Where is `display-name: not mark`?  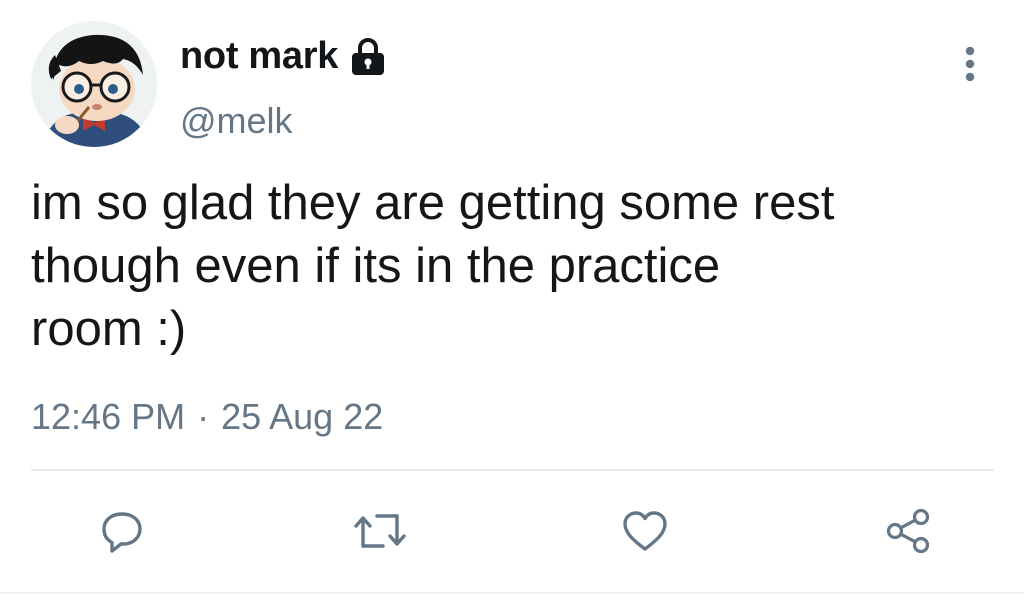
display-name: not mark is located at coordinates (259, 56).